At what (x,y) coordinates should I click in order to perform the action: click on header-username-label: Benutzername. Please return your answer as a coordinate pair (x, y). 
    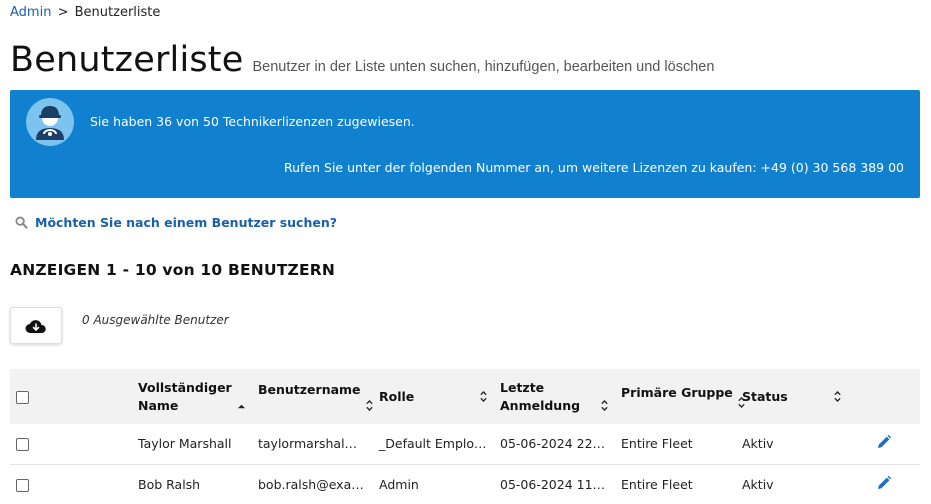
    Looking at the image, I should click on (309, 389).